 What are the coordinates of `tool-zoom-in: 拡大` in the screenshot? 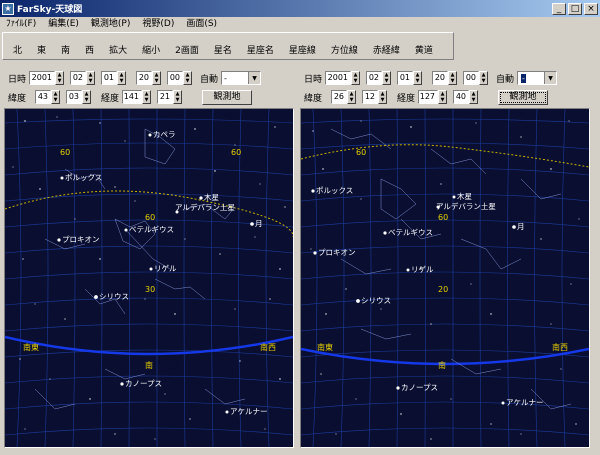 It's located at (118, 49).